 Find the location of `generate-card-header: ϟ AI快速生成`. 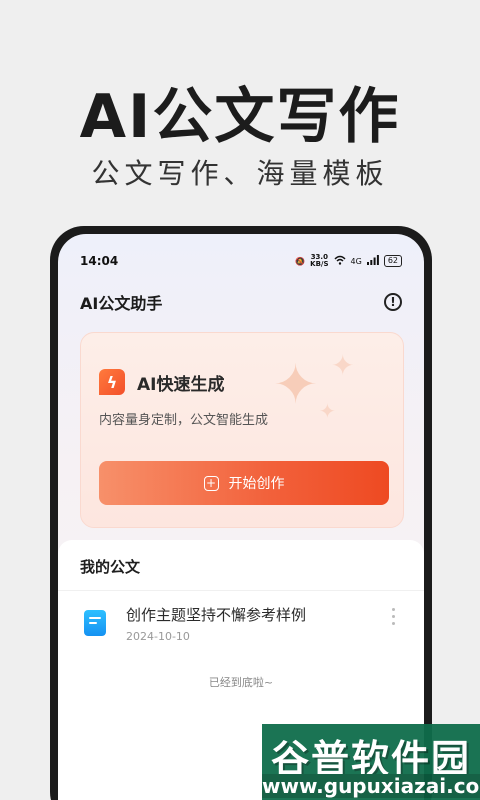

generate-card-header: ϟ AI快速生成 is located at coordinates (161, 382).